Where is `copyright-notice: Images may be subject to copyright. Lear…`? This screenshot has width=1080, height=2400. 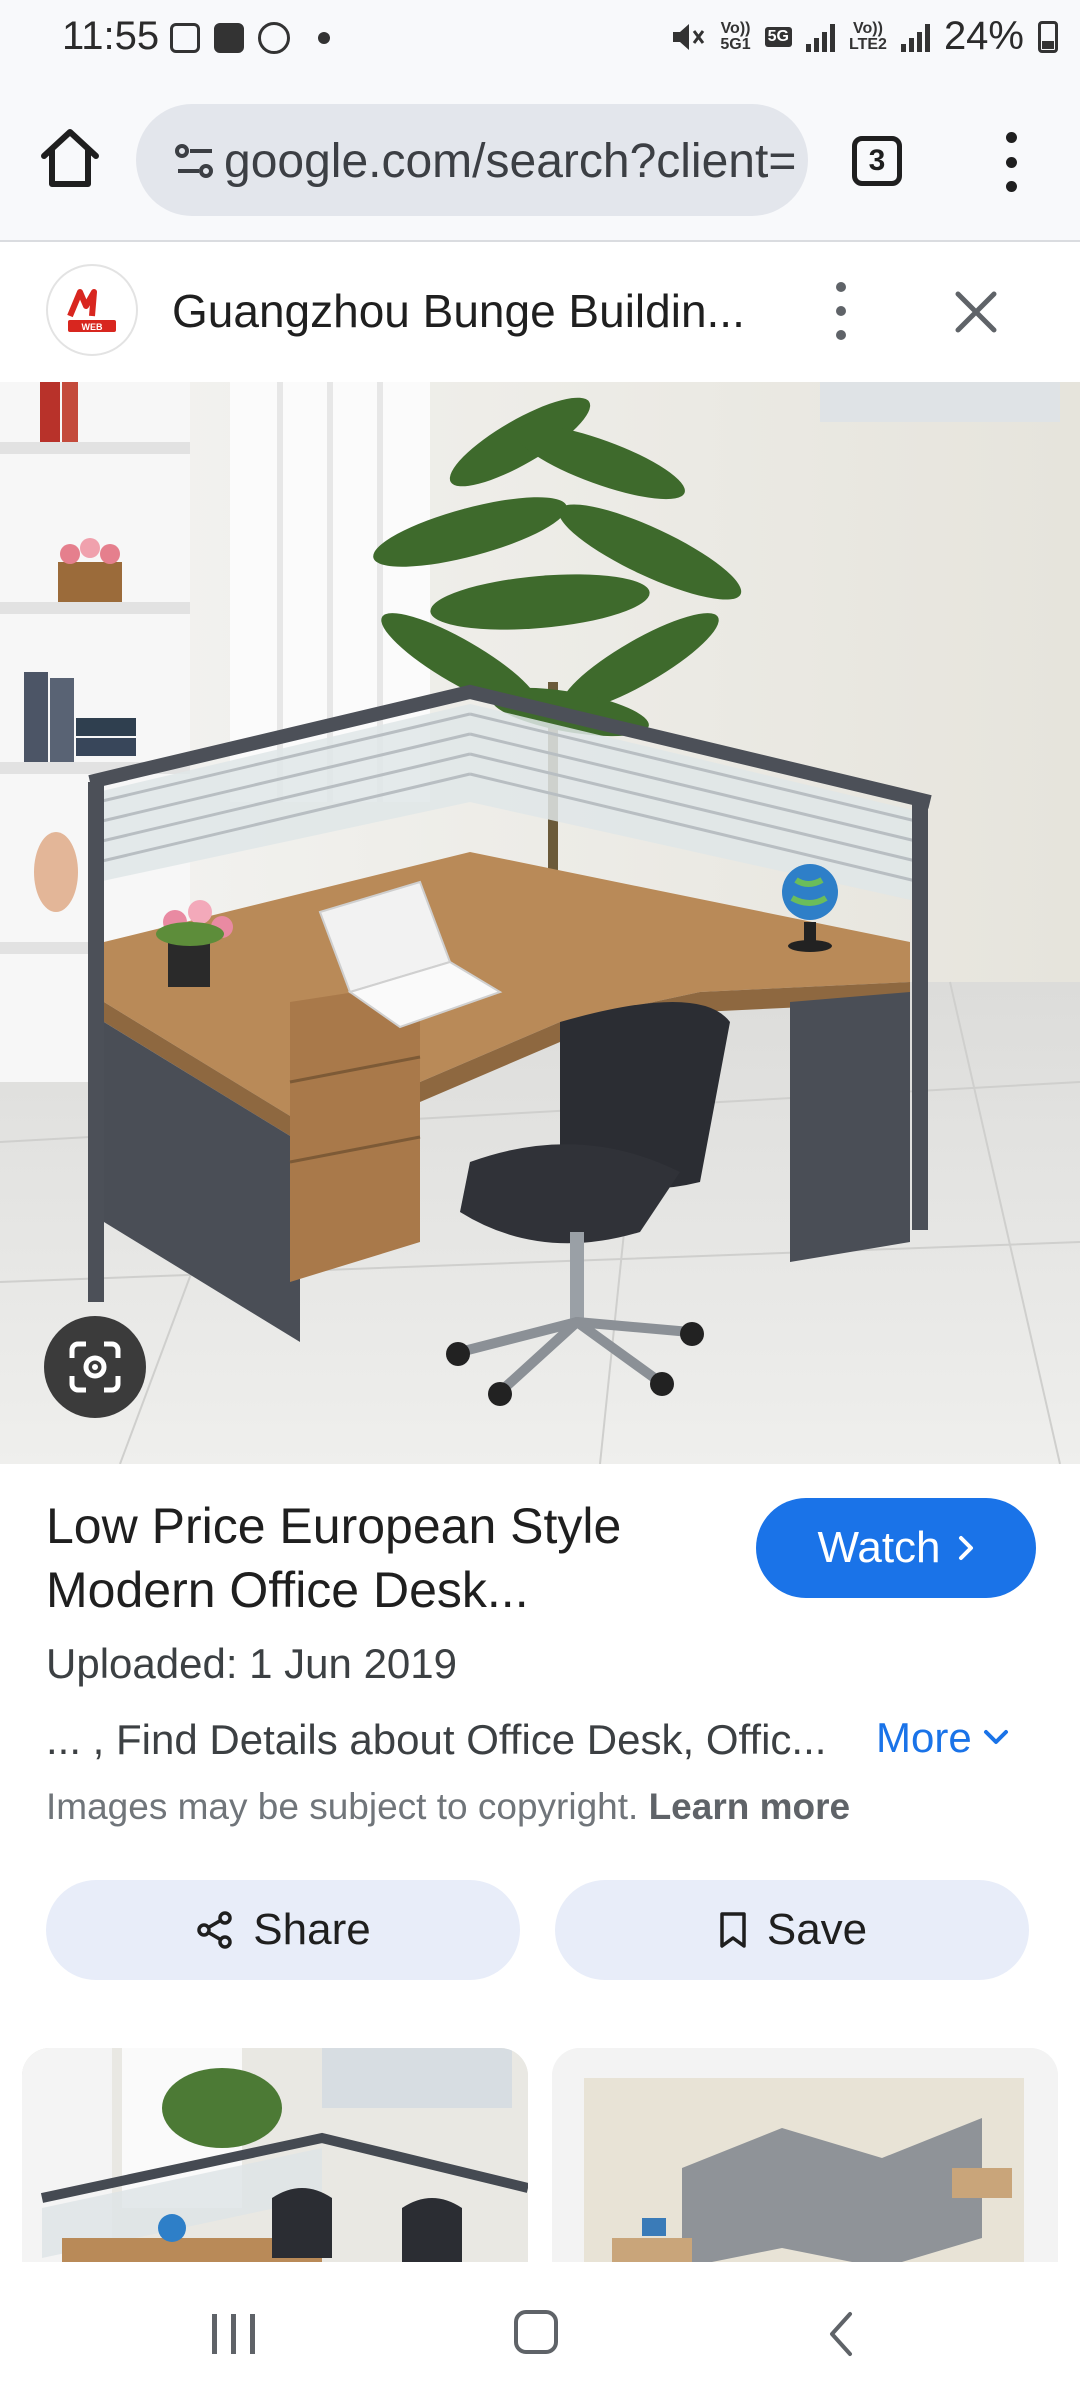 copyright-notice: Images may be subject to copyright. Lear… is located at coordinates (448, 1807).